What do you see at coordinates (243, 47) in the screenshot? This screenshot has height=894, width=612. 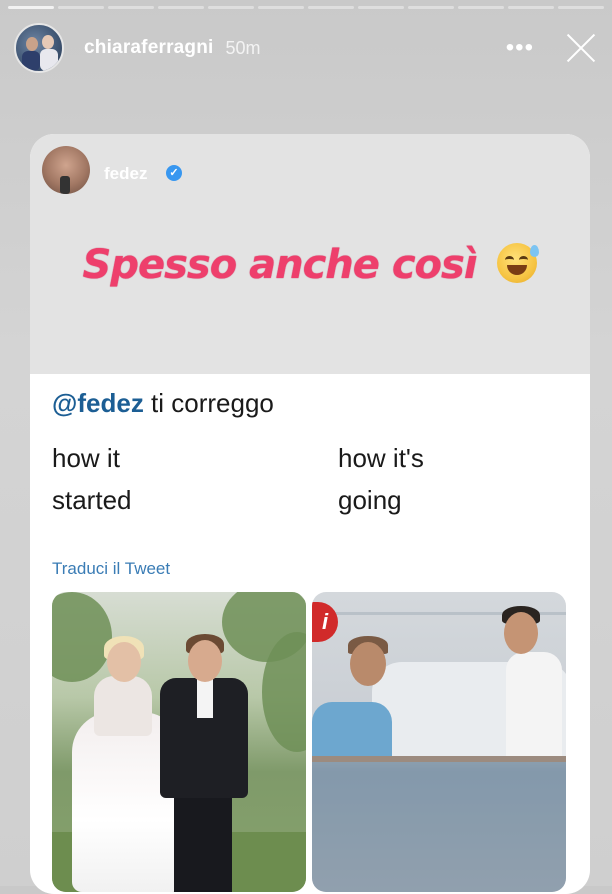 I see `story-timestamp: 50m` at bounding box center [243, 47].